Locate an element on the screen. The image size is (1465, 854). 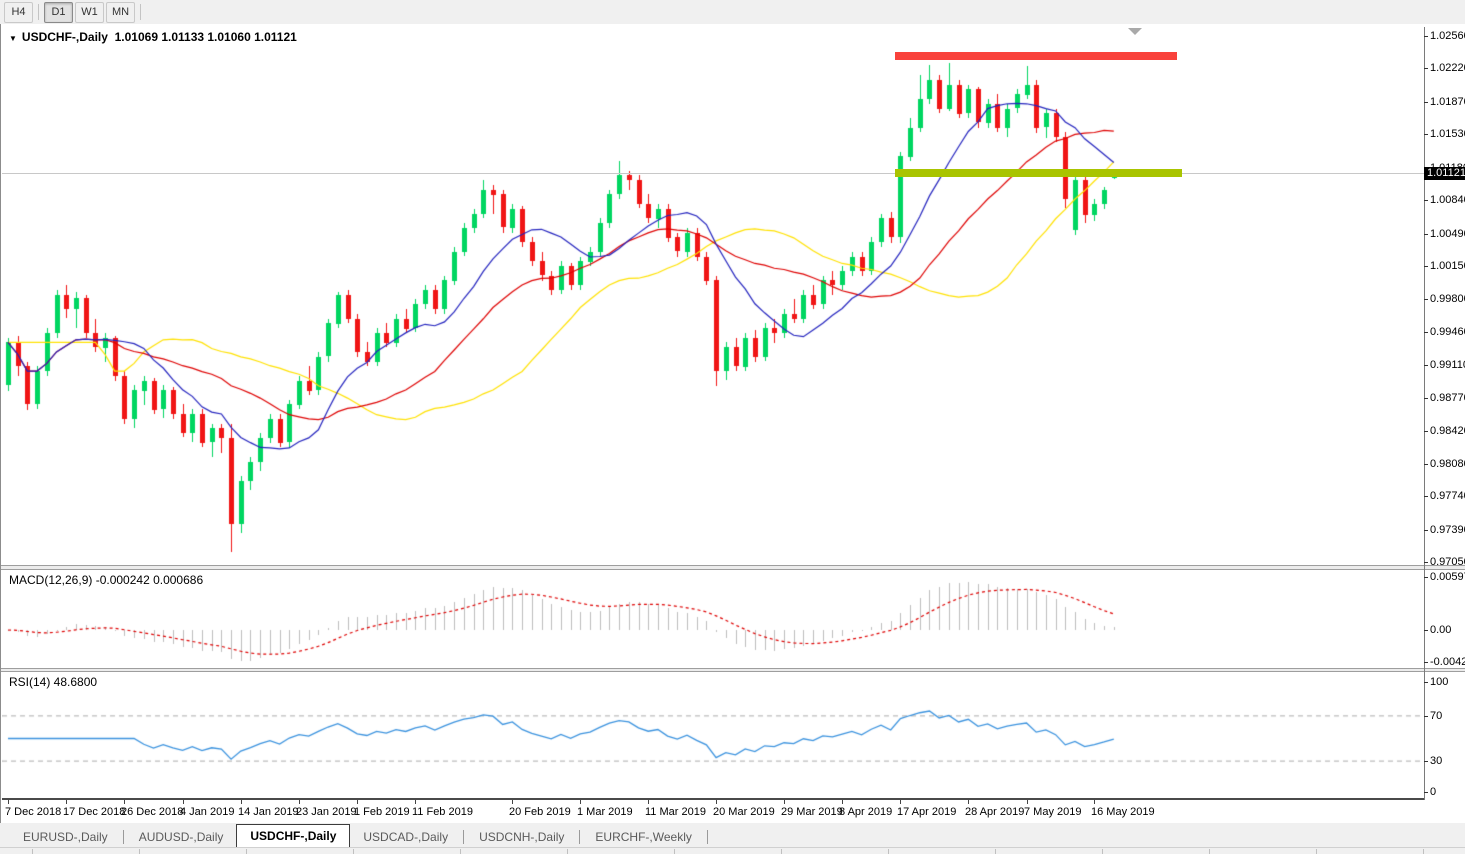
axis-label: 1.01530 is located at coordinates (1447, 134).